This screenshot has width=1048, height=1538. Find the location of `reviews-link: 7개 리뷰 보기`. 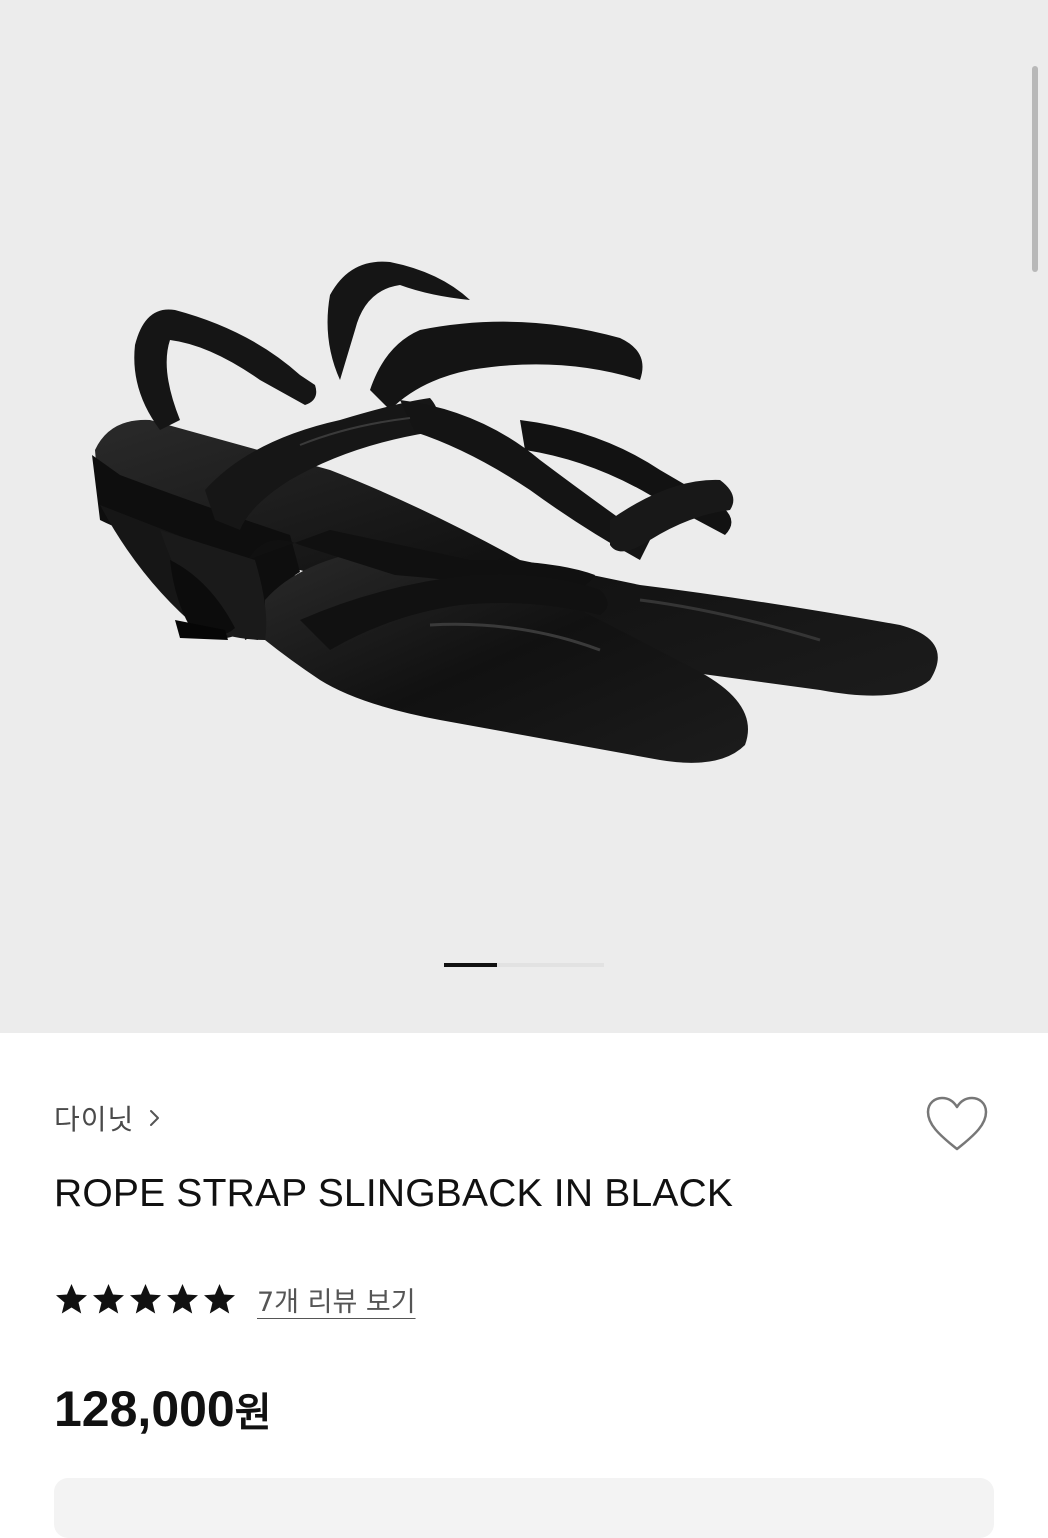

reviews-link: 7개 리뷰 보기 is located at coordinates (336, 1299).